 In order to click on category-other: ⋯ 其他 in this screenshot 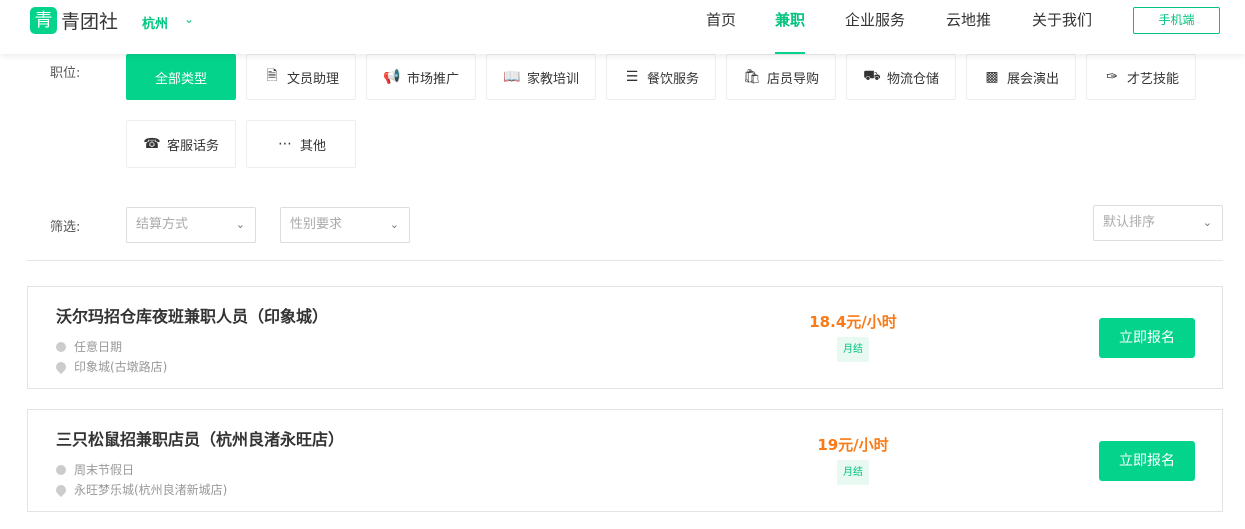, I will do `click(301, 144)`.